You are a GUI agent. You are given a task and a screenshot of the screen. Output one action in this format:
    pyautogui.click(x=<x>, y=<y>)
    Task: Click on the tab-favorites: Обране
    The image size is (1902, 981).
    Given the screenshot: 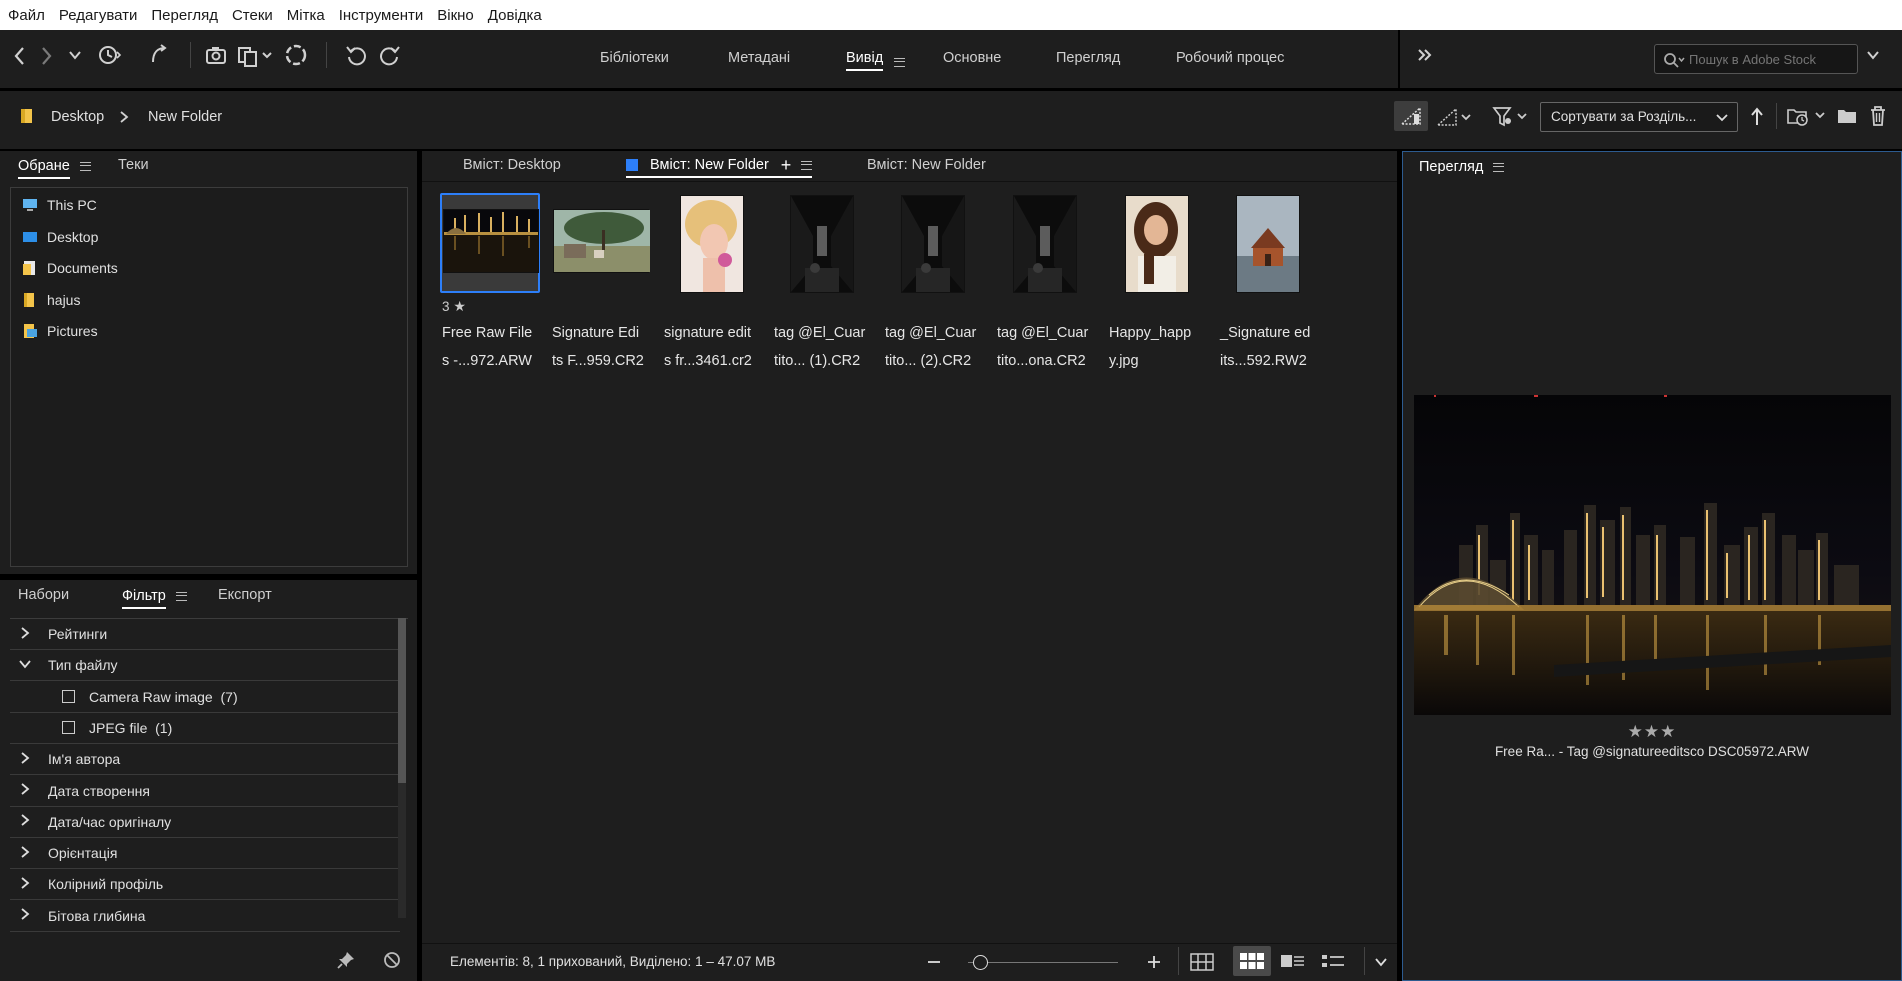 What is the action you would take?
    pyautogui.click(x=44, y=168)
    